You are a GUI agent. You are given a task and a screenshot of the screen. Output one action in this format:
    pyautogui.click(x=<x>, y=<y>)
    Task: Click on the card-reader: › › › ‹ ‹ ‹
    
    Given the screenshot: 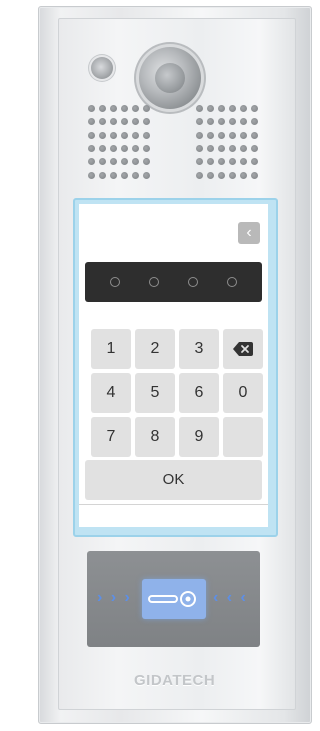 What is the action you would take?
    pyautogui.click(x=173, y=599)
    